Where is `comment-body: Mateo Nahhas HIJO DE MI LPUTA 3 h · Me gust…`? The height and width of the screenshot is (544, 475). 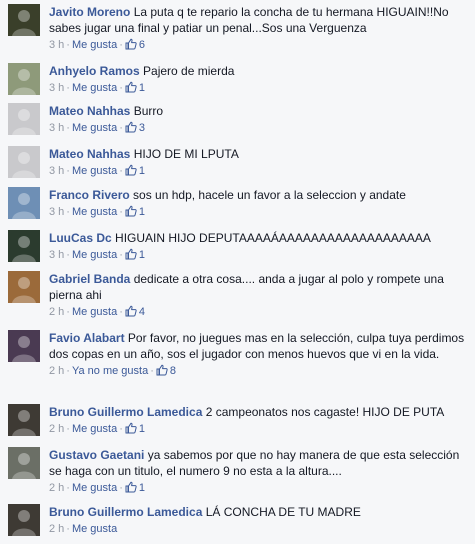
comment-body: Mateo Nahhas HIJO DE MI LPUTA 3 h · Me gust… is located at coordinates (259, 162).